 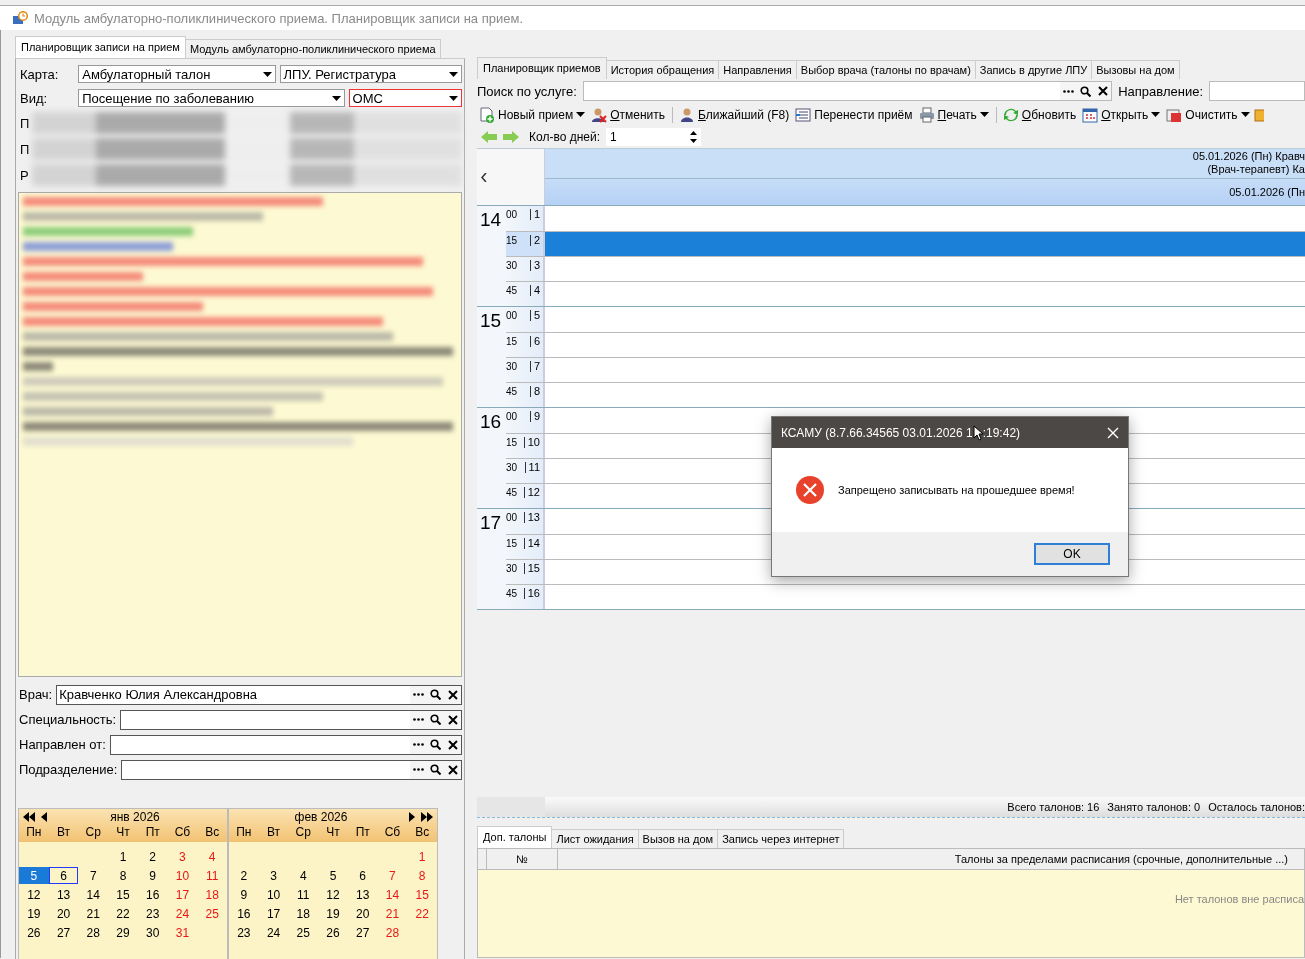 I want to click on slot-number: 12, so click(x=531, y=492).